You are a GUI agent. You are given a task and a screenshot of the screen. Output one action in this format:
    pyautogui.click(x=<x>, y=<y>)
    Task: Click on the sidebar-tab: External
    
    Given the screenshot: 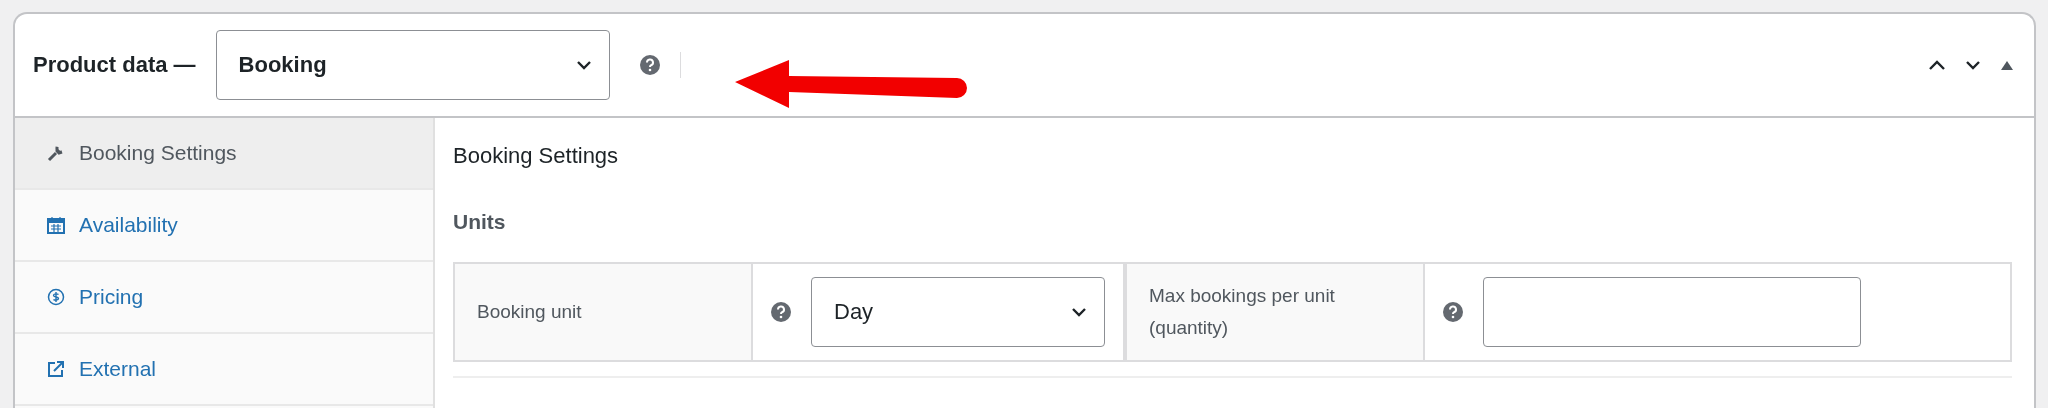 What is the action you would take?
    pyautogui.click(x=224, y=370)
    